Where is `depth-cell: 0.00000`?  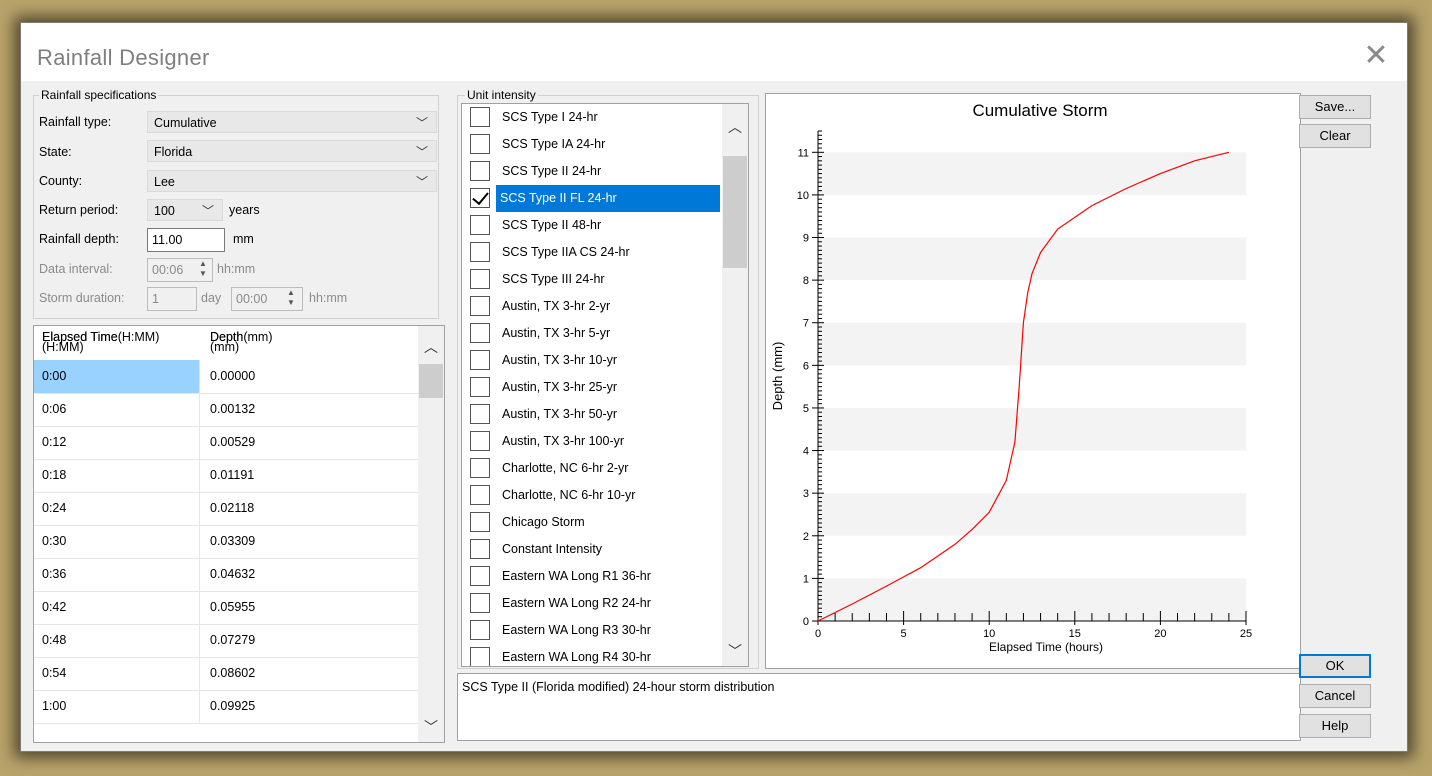 depth-cell: 0.00000 is located at coordinates (309, 376).